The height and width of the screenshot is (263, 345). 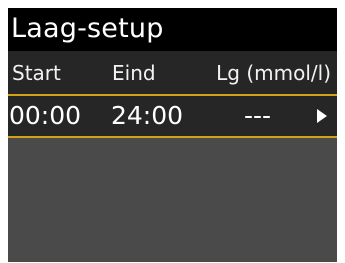 I want to click on column-header-bg: Lg (mmol/l), so click(x=273, y=73).